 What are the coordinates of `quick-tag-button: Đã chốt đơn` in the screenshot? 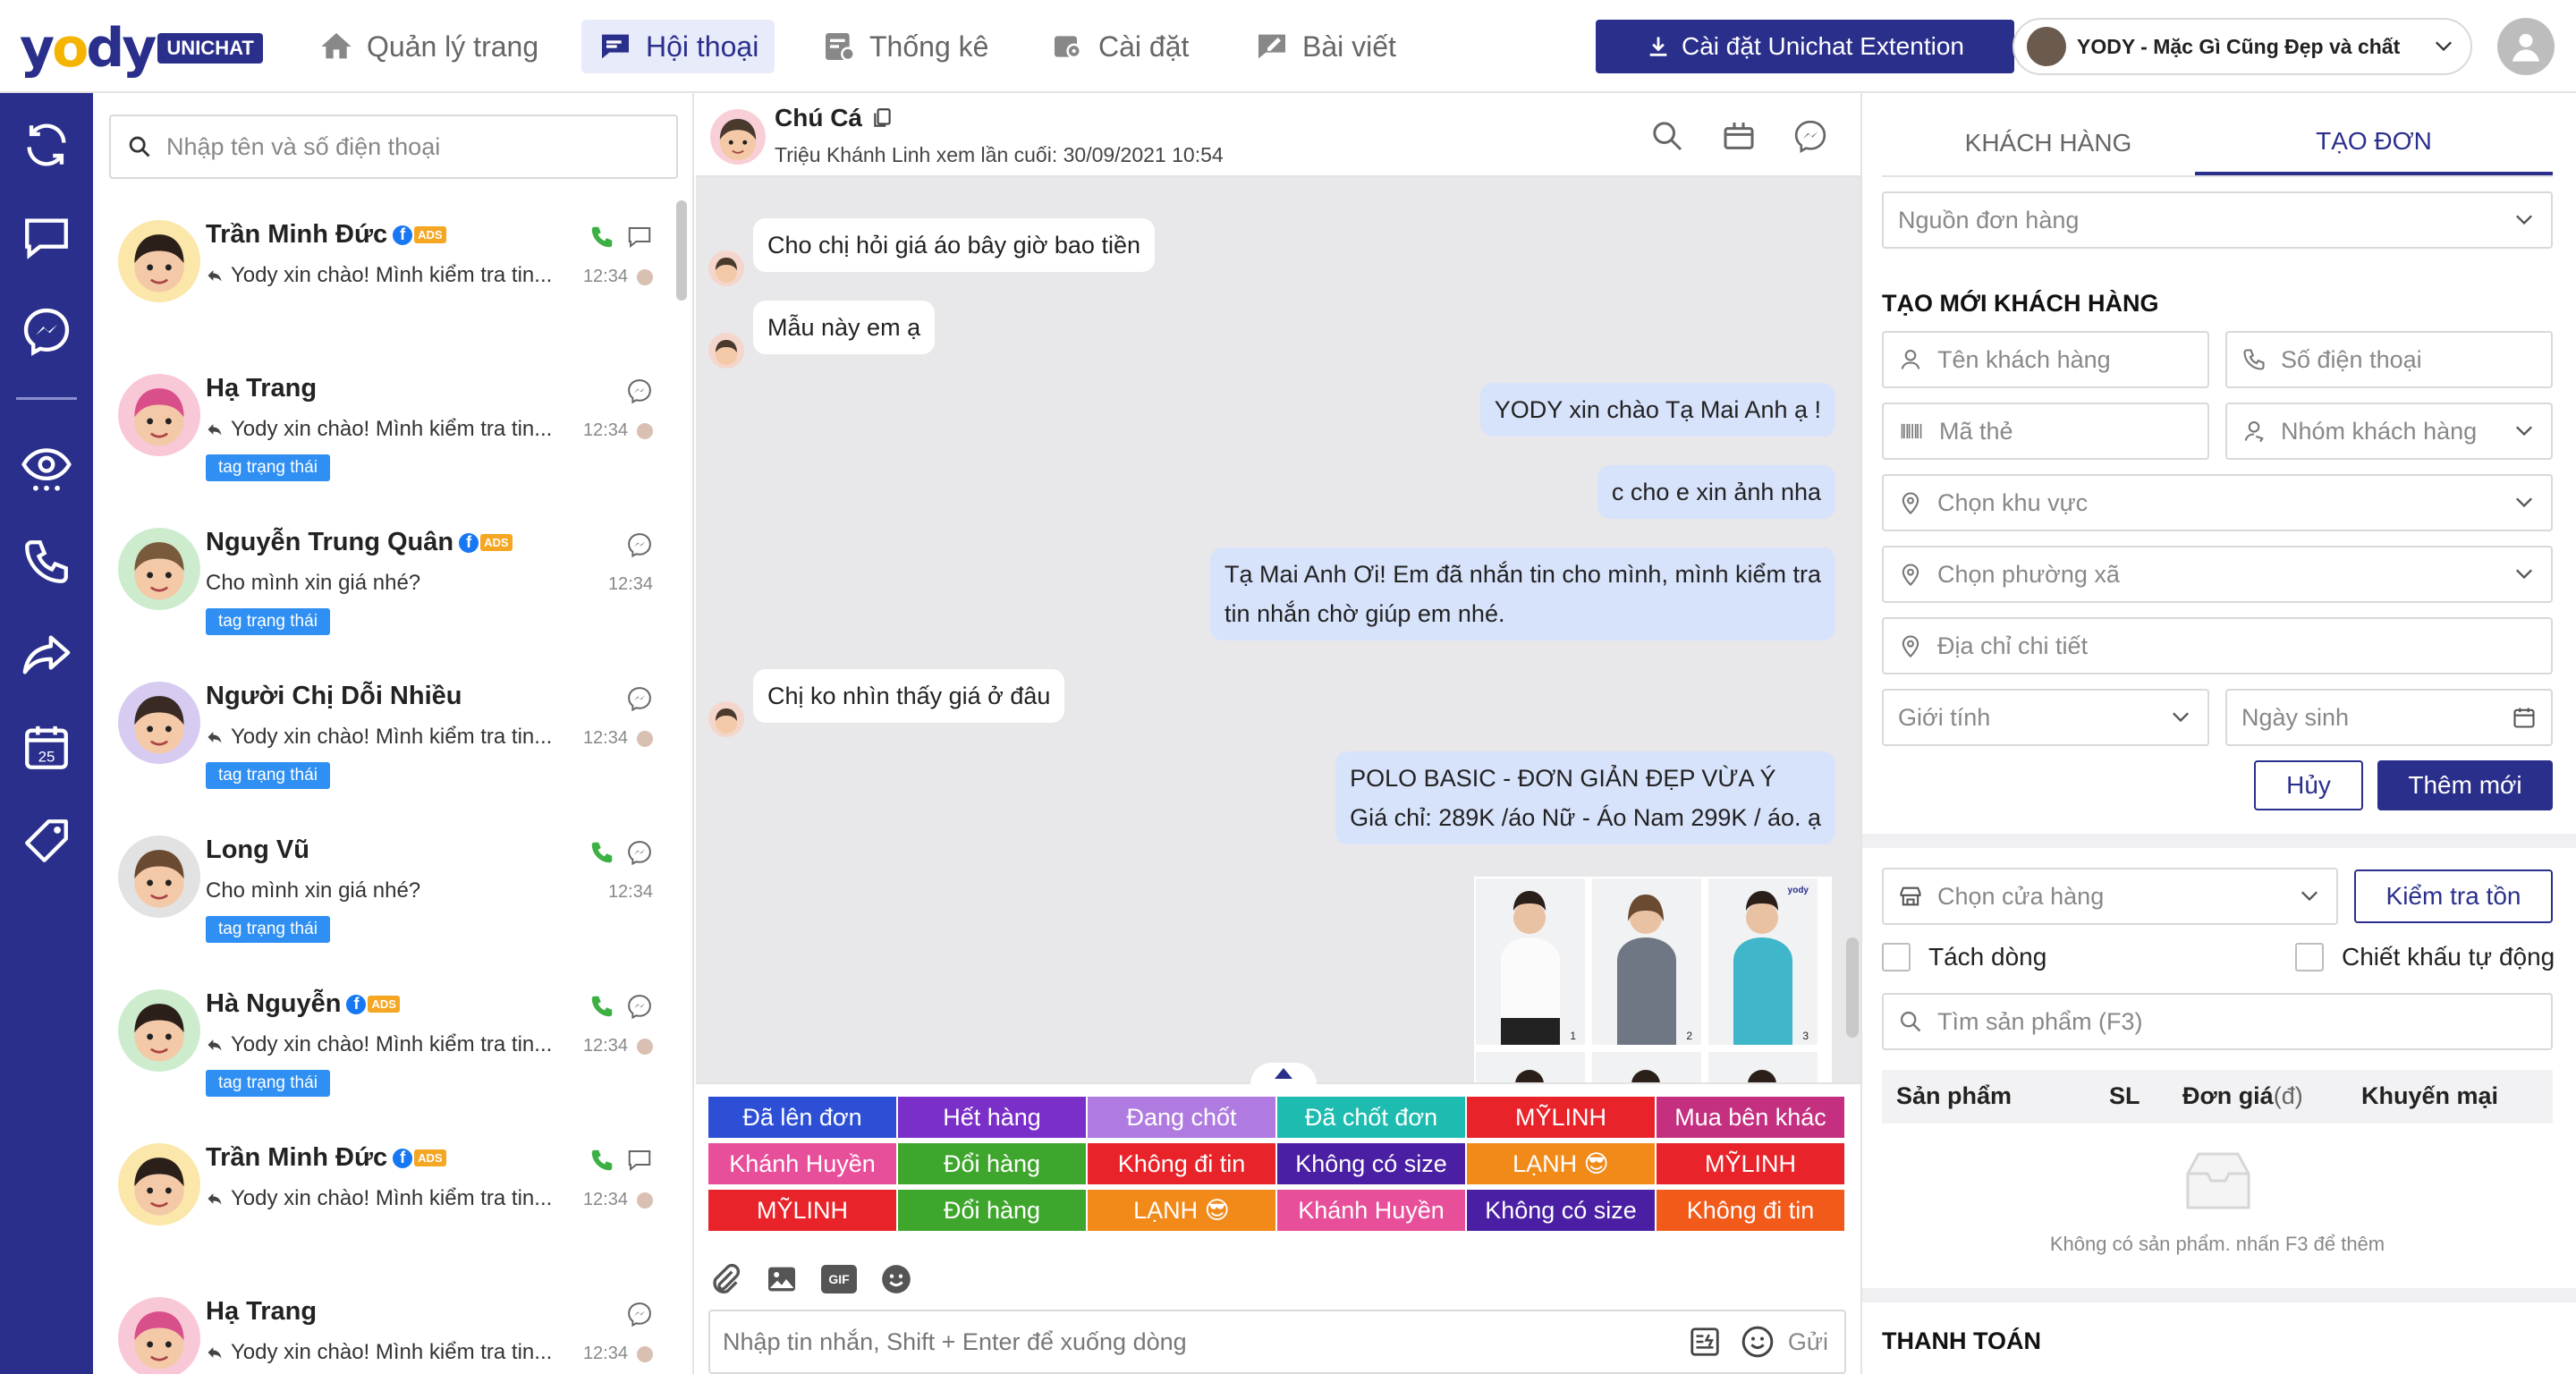 It's located at (1371, 1117).